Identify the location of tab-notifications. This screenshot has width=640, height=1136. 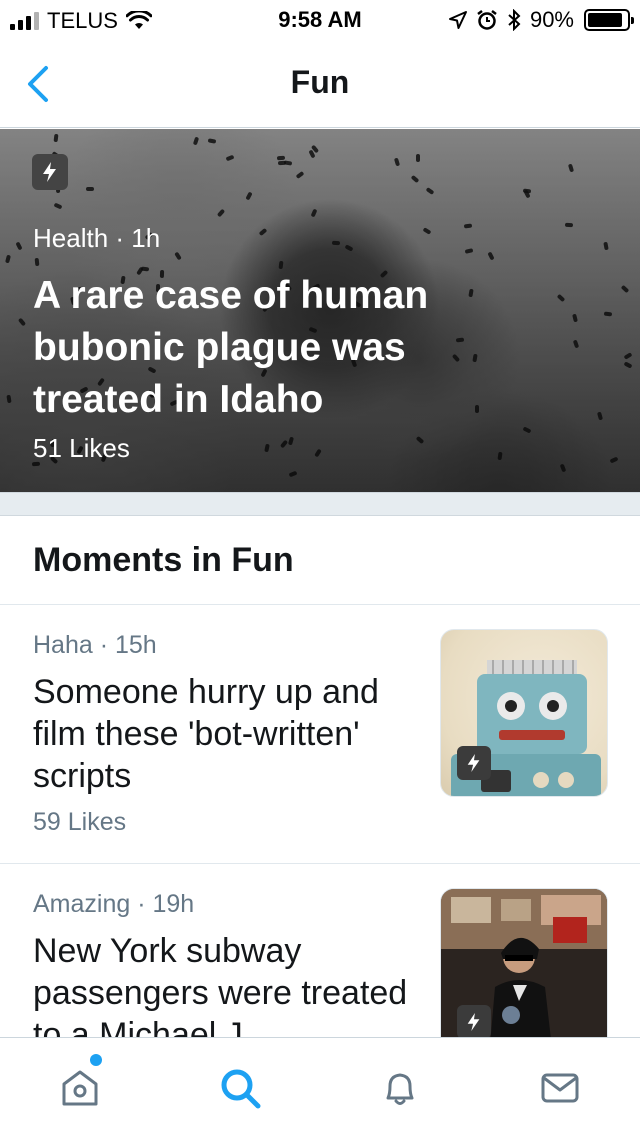
(400, 1088).